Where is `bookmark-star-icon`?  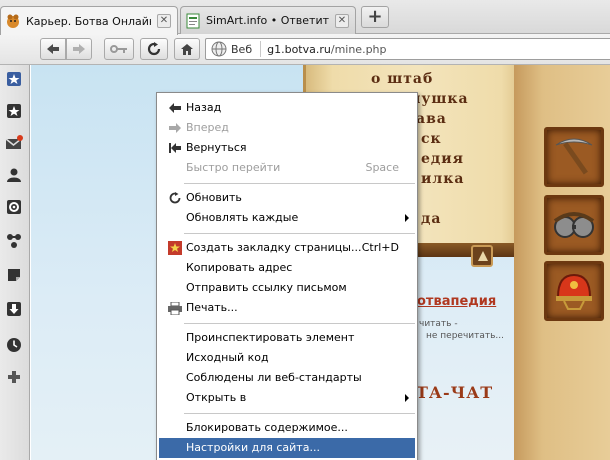
bookmark-star-icon is located at coordinates (175, 248).